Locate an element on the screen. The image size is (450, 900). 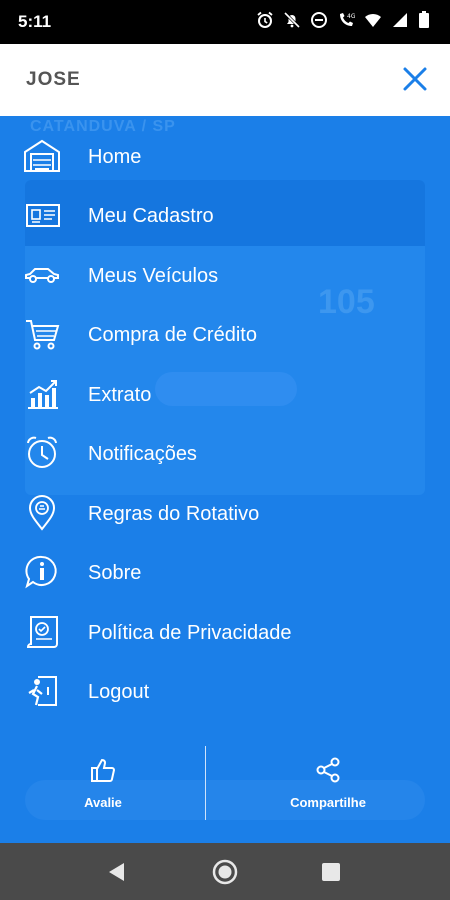
drawer-footer: Avalie Compartilhe is located at coordinates (225, 783).